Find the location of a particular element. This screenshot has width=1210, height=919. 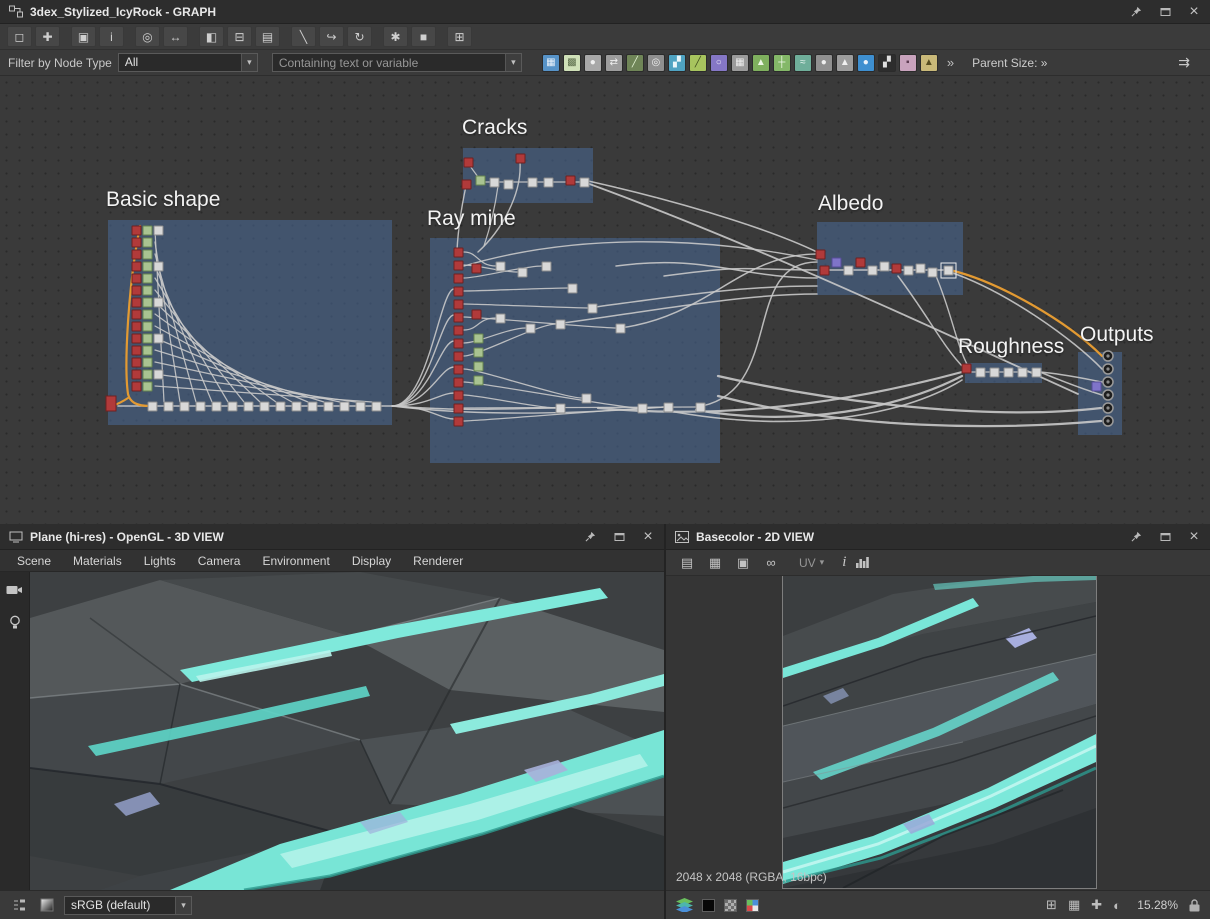

node-type-dropdown: All ▾ is located at coordinates (187, 62).